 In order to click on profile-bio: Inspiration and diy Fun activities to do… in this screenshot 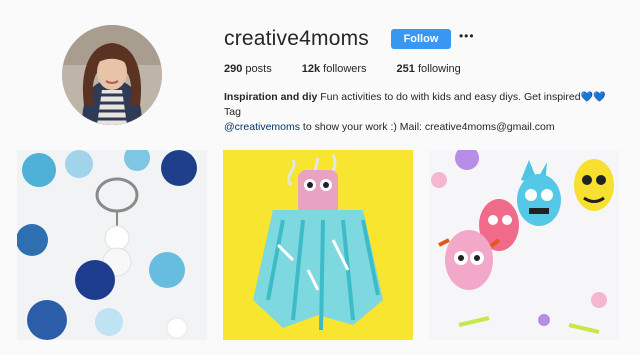, I will do `click(424, 112)`.